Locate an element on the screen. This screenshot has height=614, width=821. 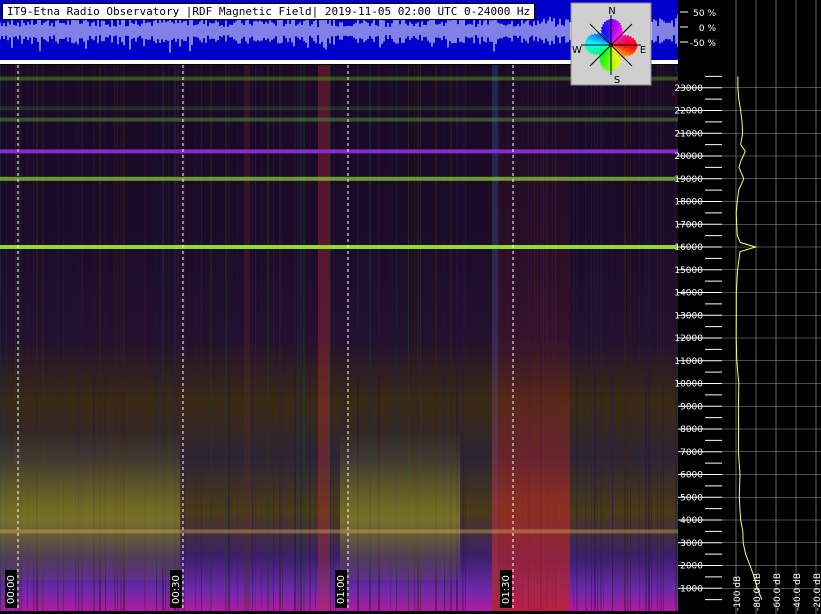
spectrum-db-tick-label: -40.0 dB is located at coordinates (798, 592).